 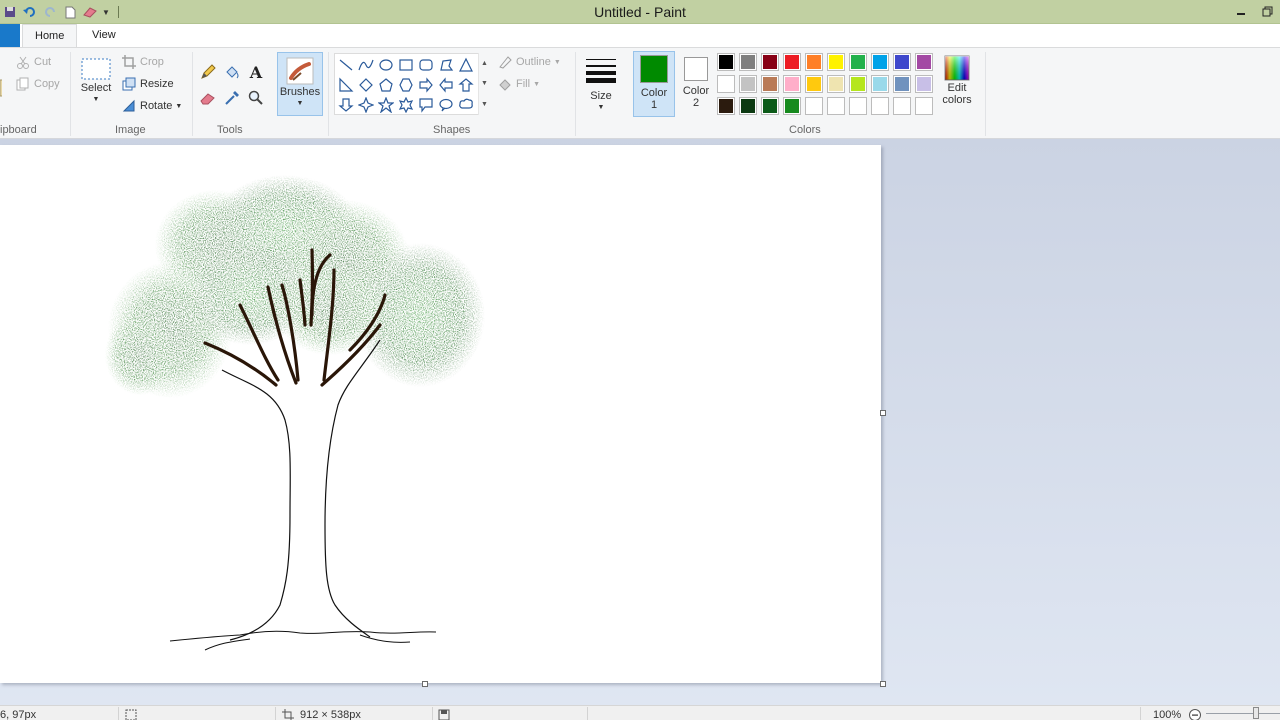 I want to click on scroll-down-icon: ▼, so click(x=484, y=83).